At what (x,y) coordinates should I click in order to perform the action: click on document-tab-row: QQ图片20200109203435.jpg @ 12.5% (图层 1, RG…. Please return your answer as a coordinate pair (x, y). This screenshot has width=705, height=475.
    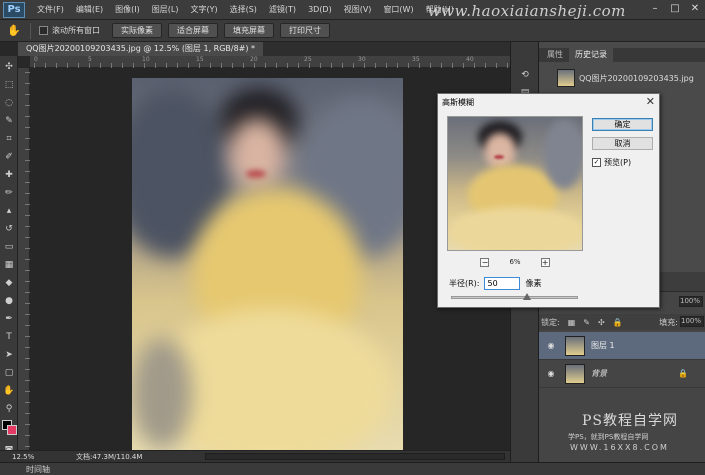
    Looking at the image, I should click on (264, 49).